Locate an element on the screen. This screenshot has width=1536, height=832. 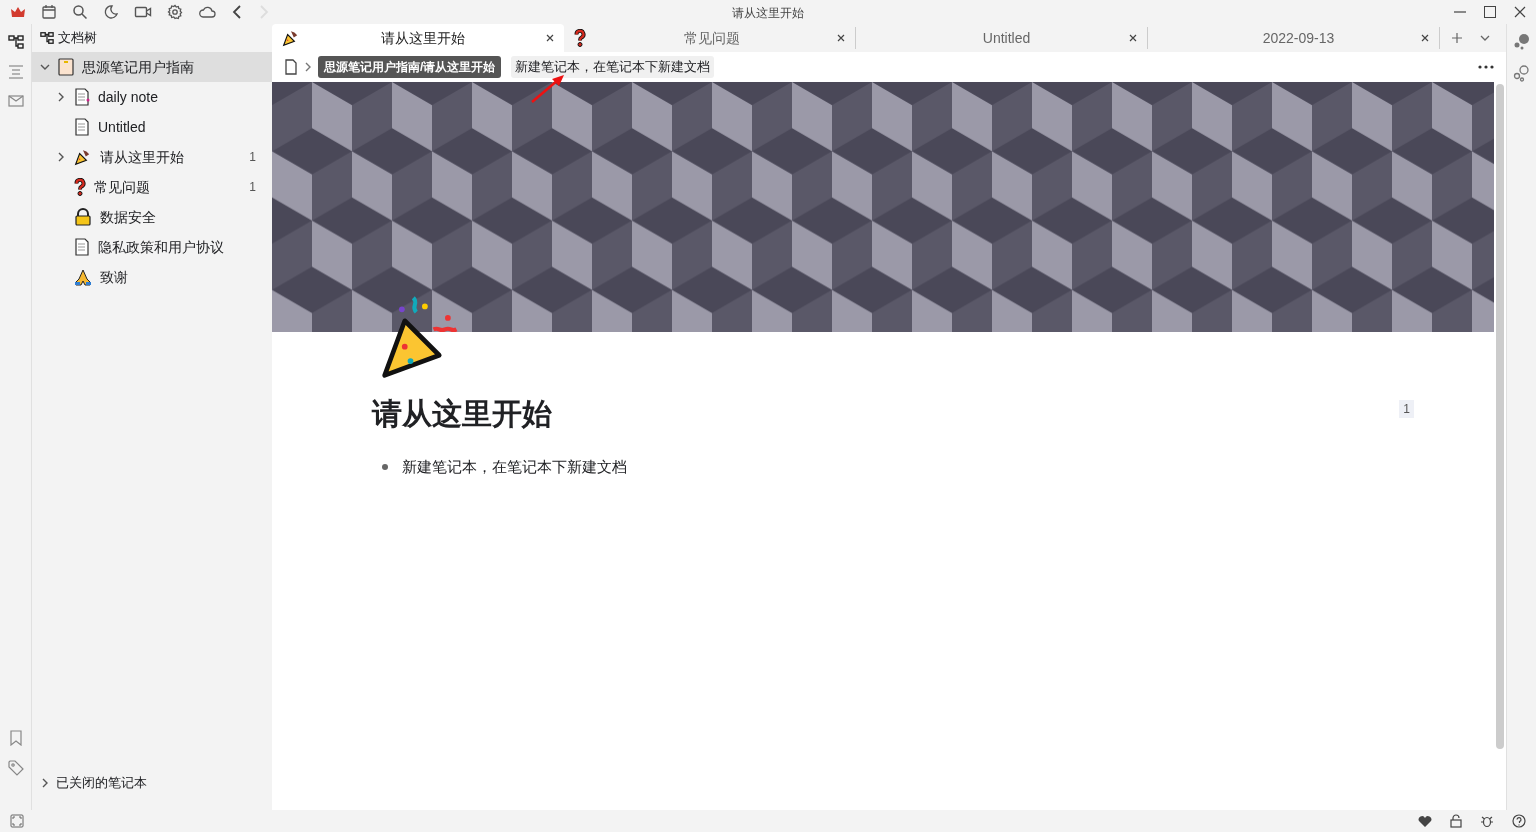
plus-icon is located at coordinates (1457, 38).